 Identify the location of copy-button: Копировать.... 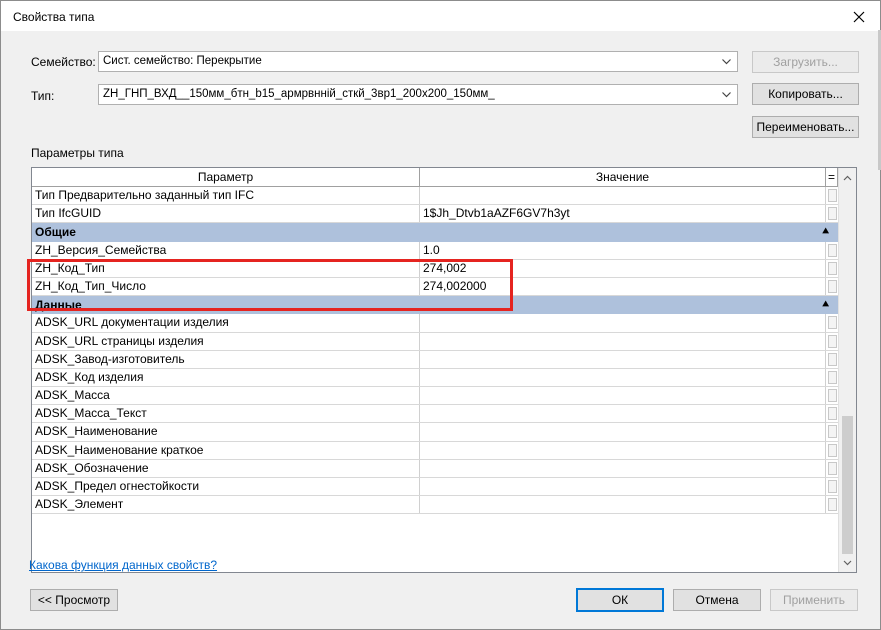
(805, 94).